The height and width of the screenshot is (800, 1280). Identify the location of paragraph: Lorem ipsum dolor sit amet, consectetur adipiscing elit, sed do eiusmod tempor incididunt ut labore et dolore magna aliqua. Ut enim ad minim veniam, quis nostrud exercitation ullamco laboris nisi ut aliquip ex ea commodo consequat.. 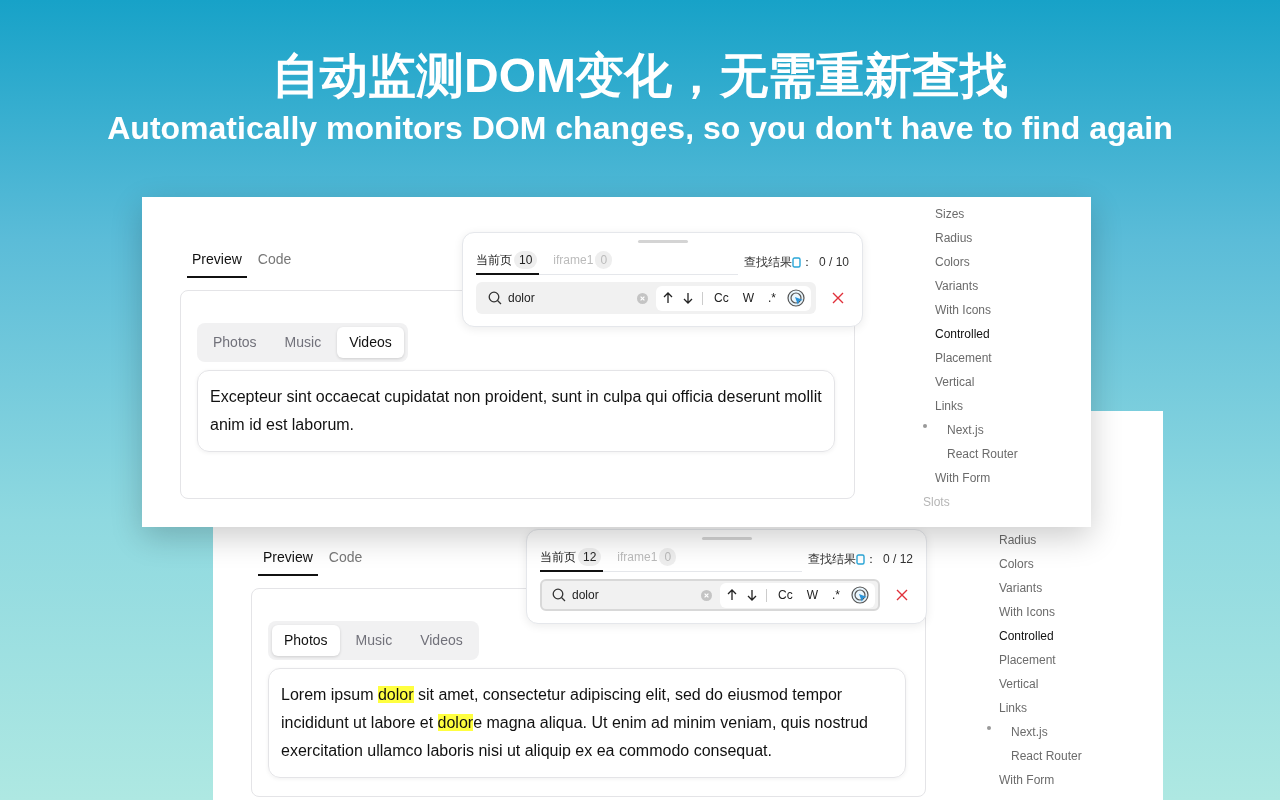
(575, 723).